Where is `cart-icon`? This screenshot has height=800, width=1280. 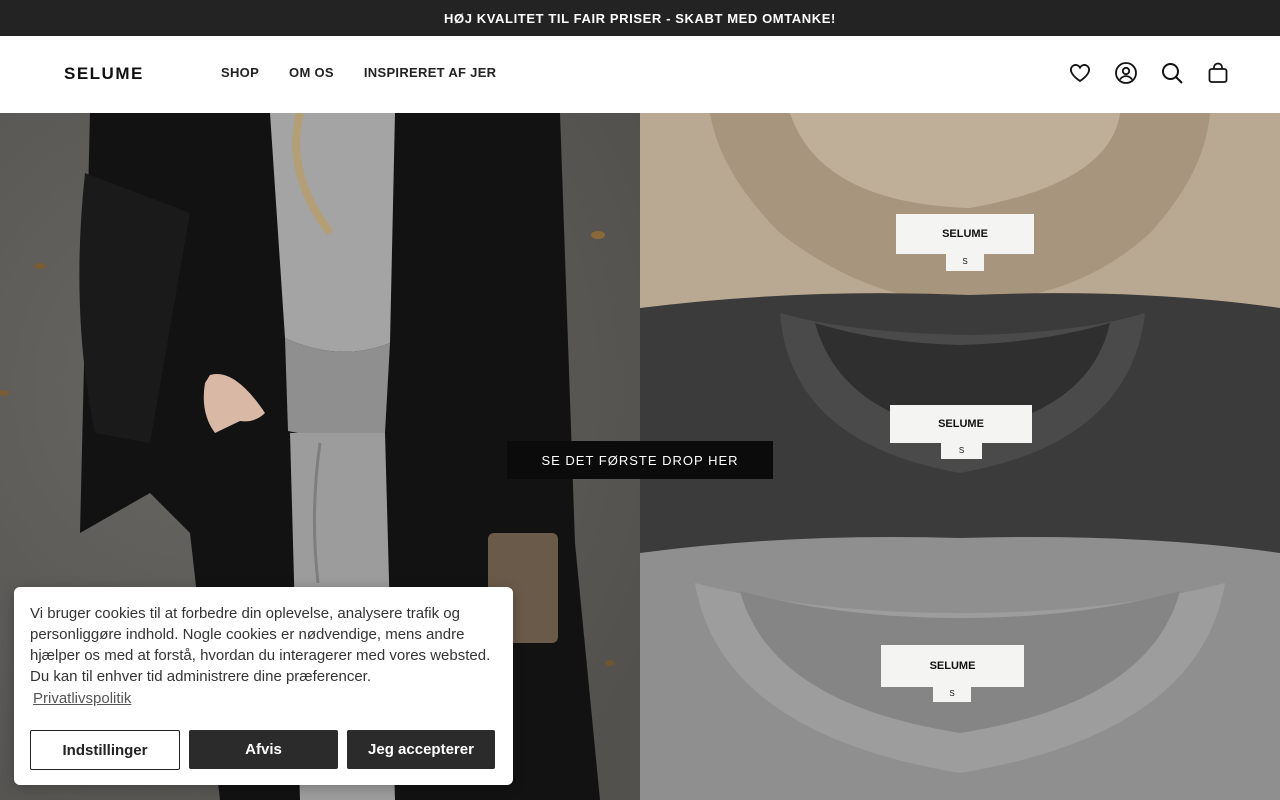
cart-icon is located at coordinates (1218, 73).